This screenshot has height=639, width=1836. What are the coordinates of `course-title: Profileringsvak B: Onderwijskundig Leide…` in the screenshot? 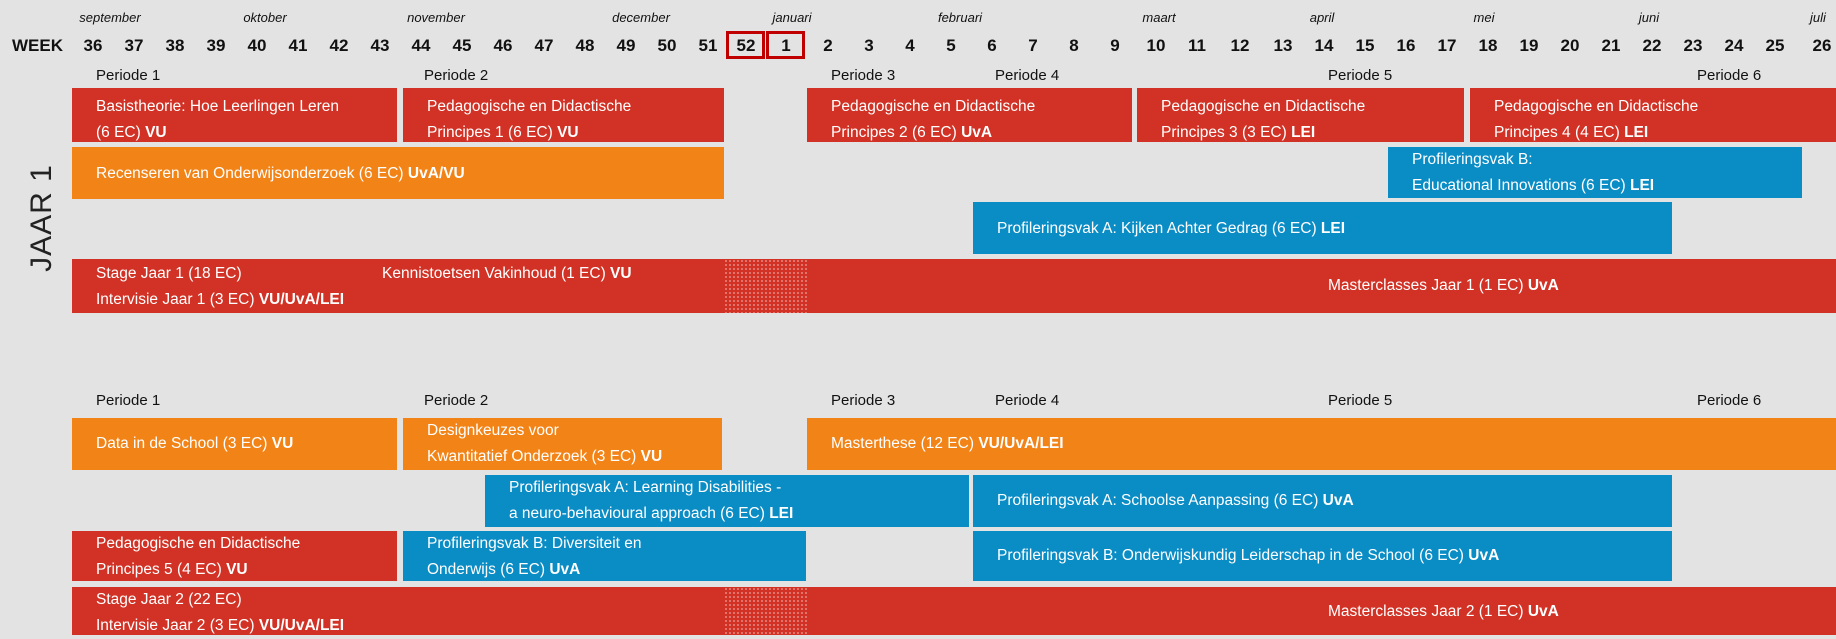 It's located at (1233, 555).